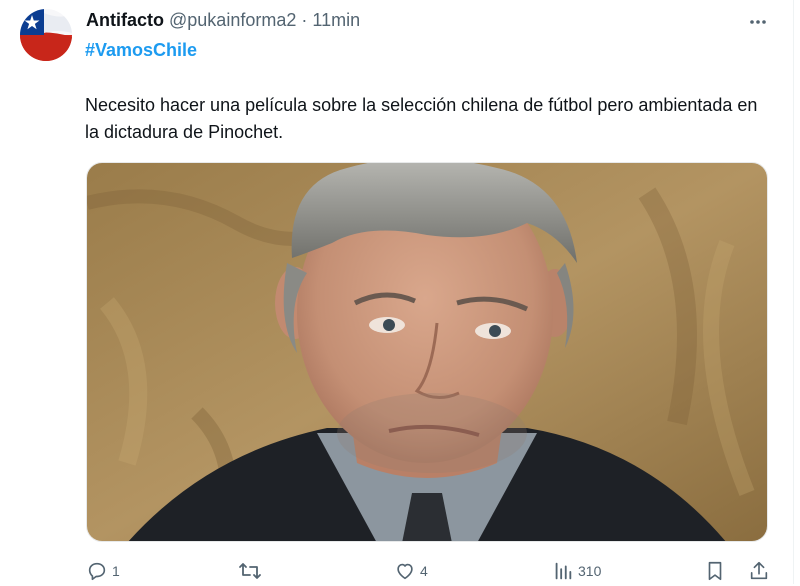  Describe the element at coordinates (793, 292) in the screenshot. I see `column-border` at that location.